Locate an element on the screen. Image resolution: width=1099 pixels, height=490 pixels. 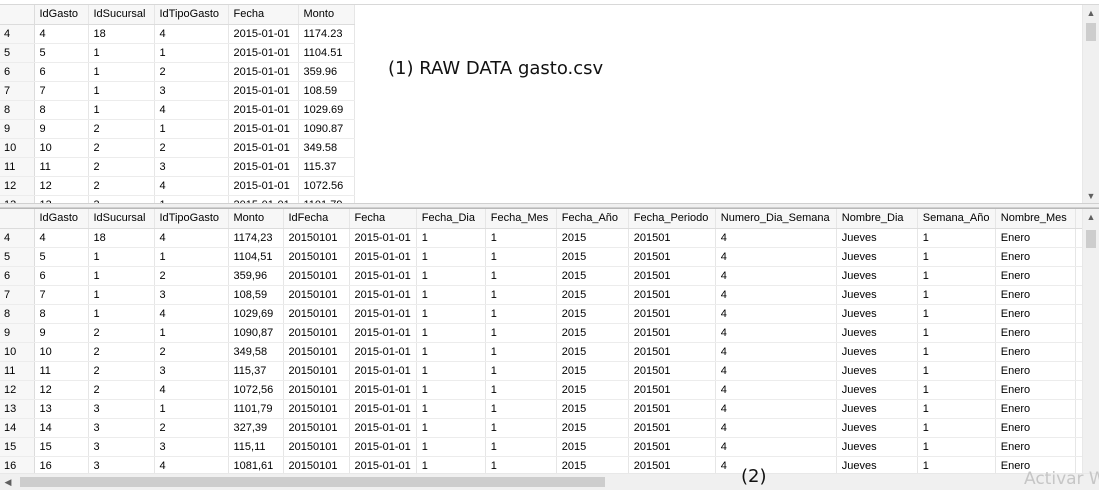
column-header: Fecha is located at coordinates (383, 219).